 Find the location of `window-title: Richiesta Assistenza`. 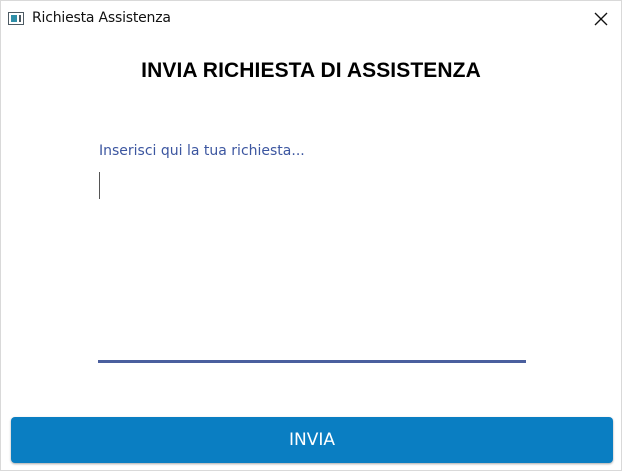

window-title: Richiesta Assistenza is located at coordinates (101, 18).